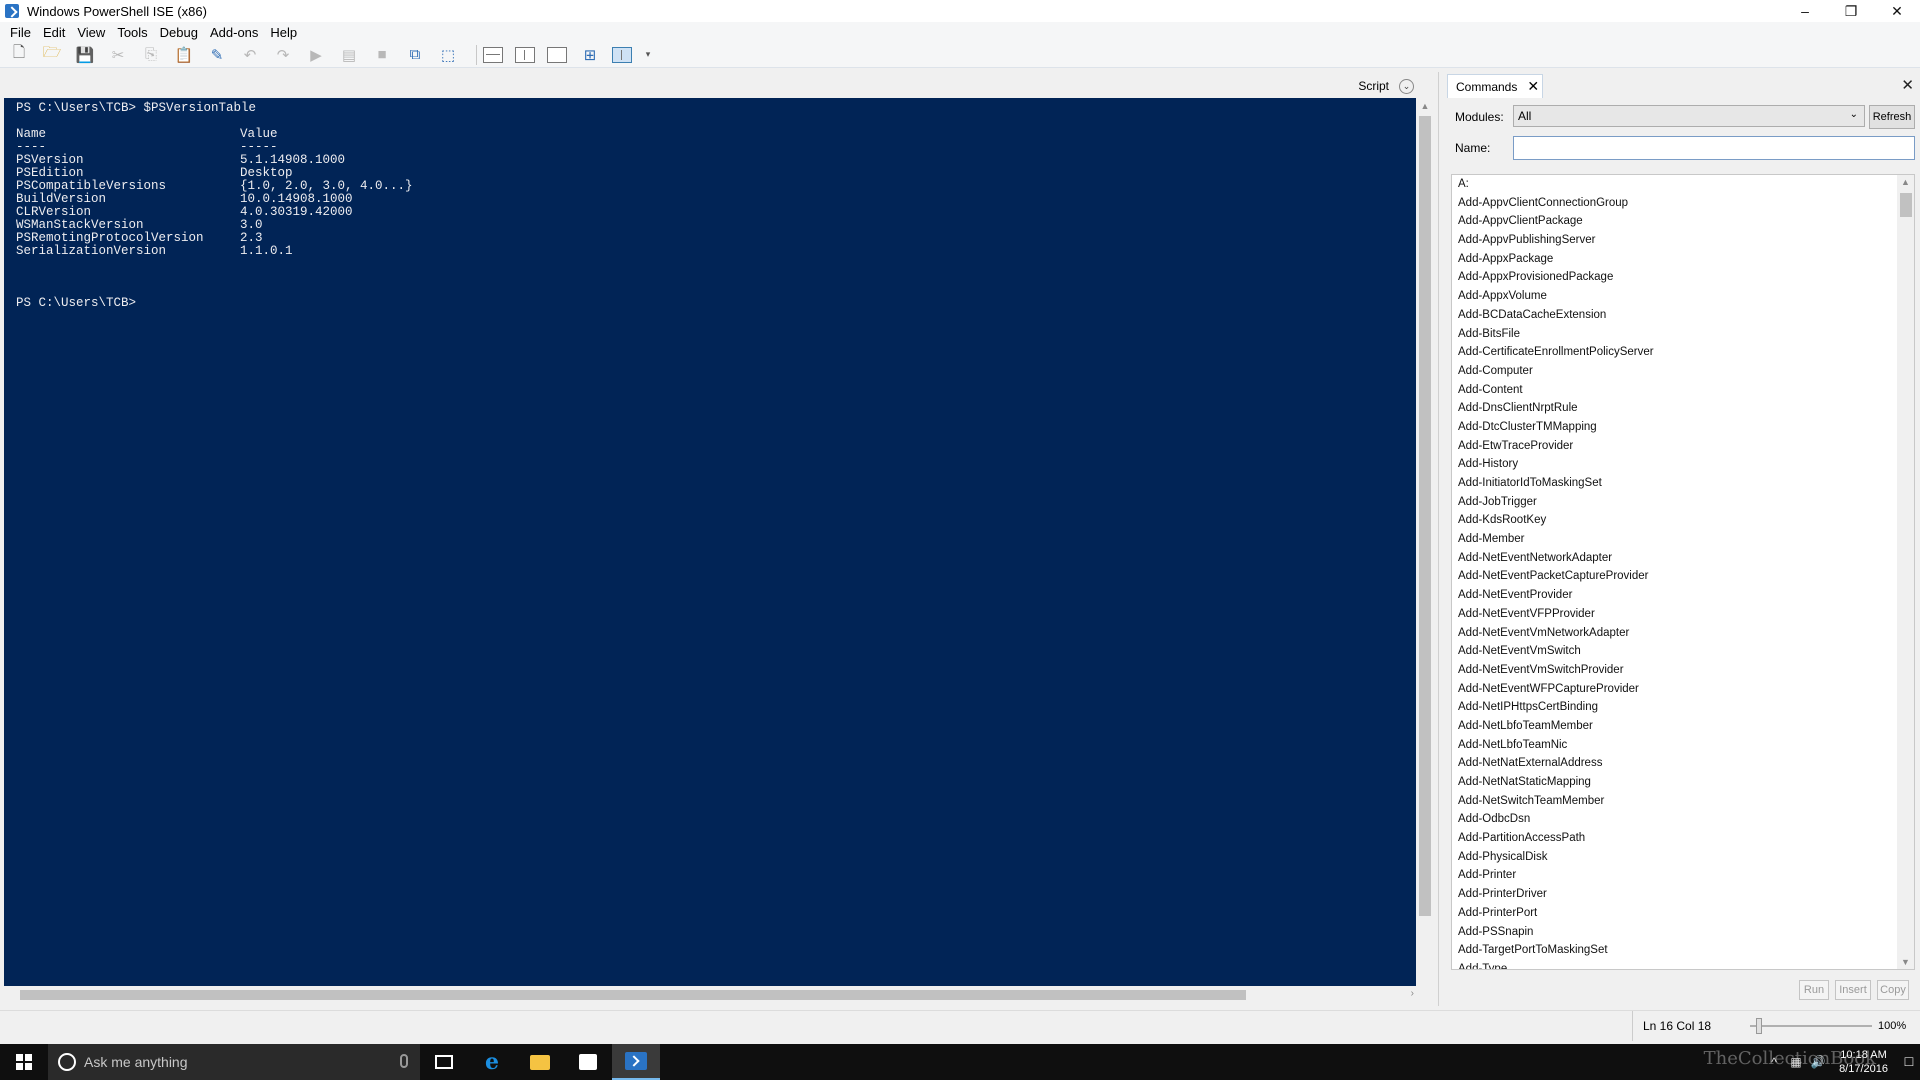  What do you see at coordinates (1683, 315) in the screenshot?
I see `list-item: Add-BCDataCacheExtension` at bounding box center [1683, 315].